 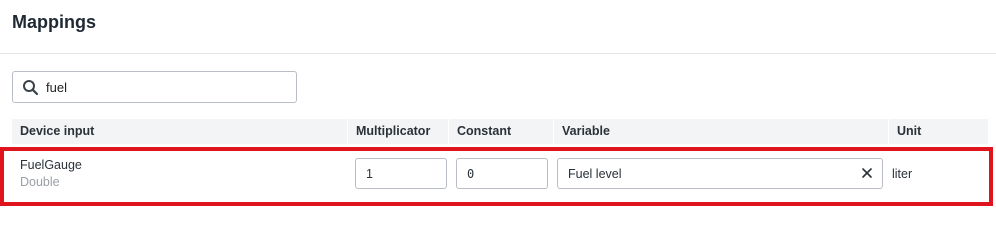 I want to click on column-header-multiplicator: Multiplicator, so click(x=397, y=131).